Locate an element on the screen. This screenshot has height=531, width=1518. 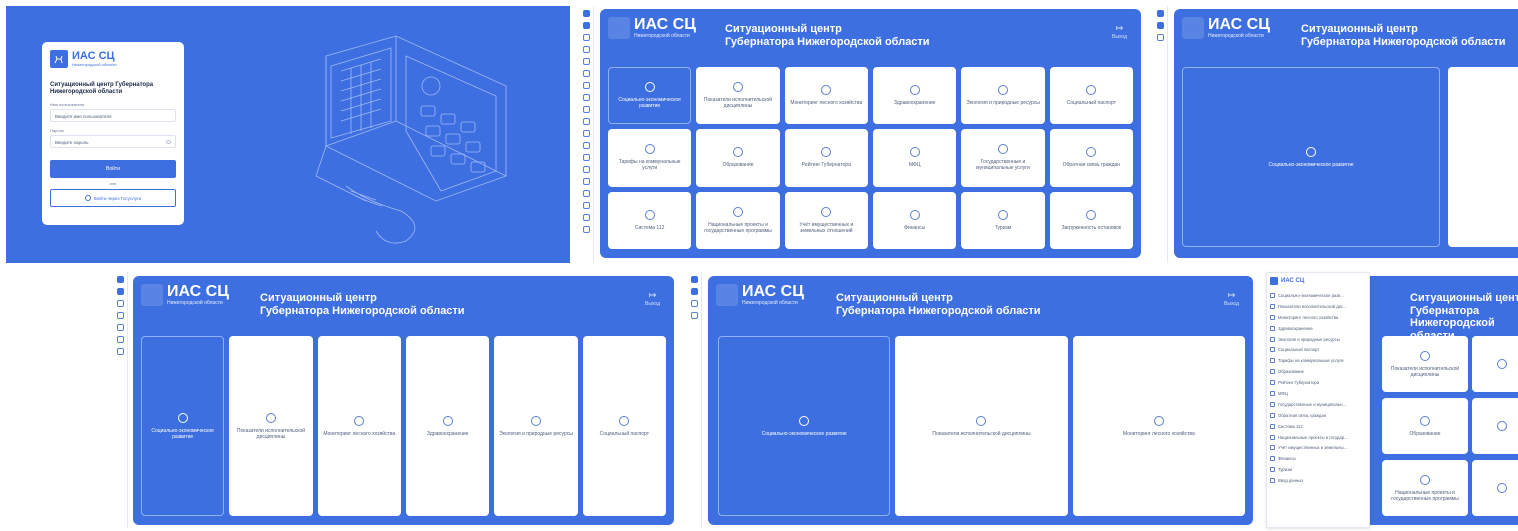
sidebar-rail is located at coordinates (121, 400).